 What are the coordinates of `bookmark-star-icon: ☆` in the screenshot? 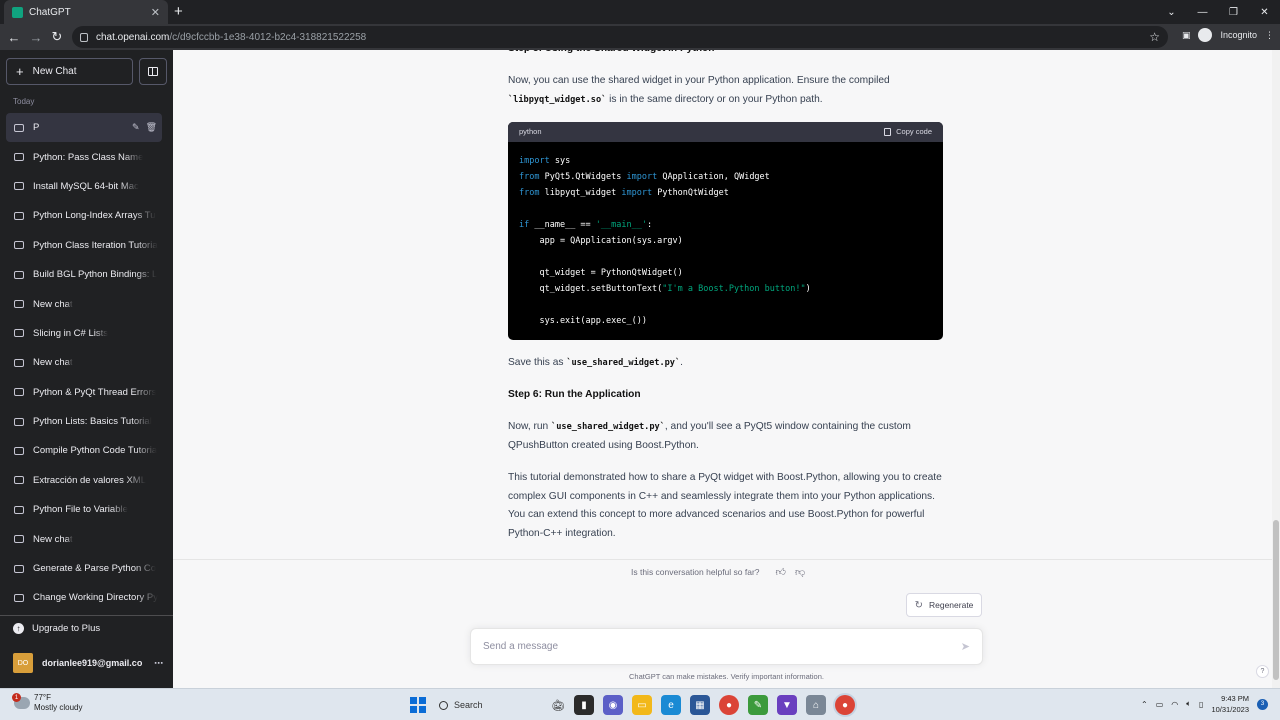 It's located at (1154, 37).